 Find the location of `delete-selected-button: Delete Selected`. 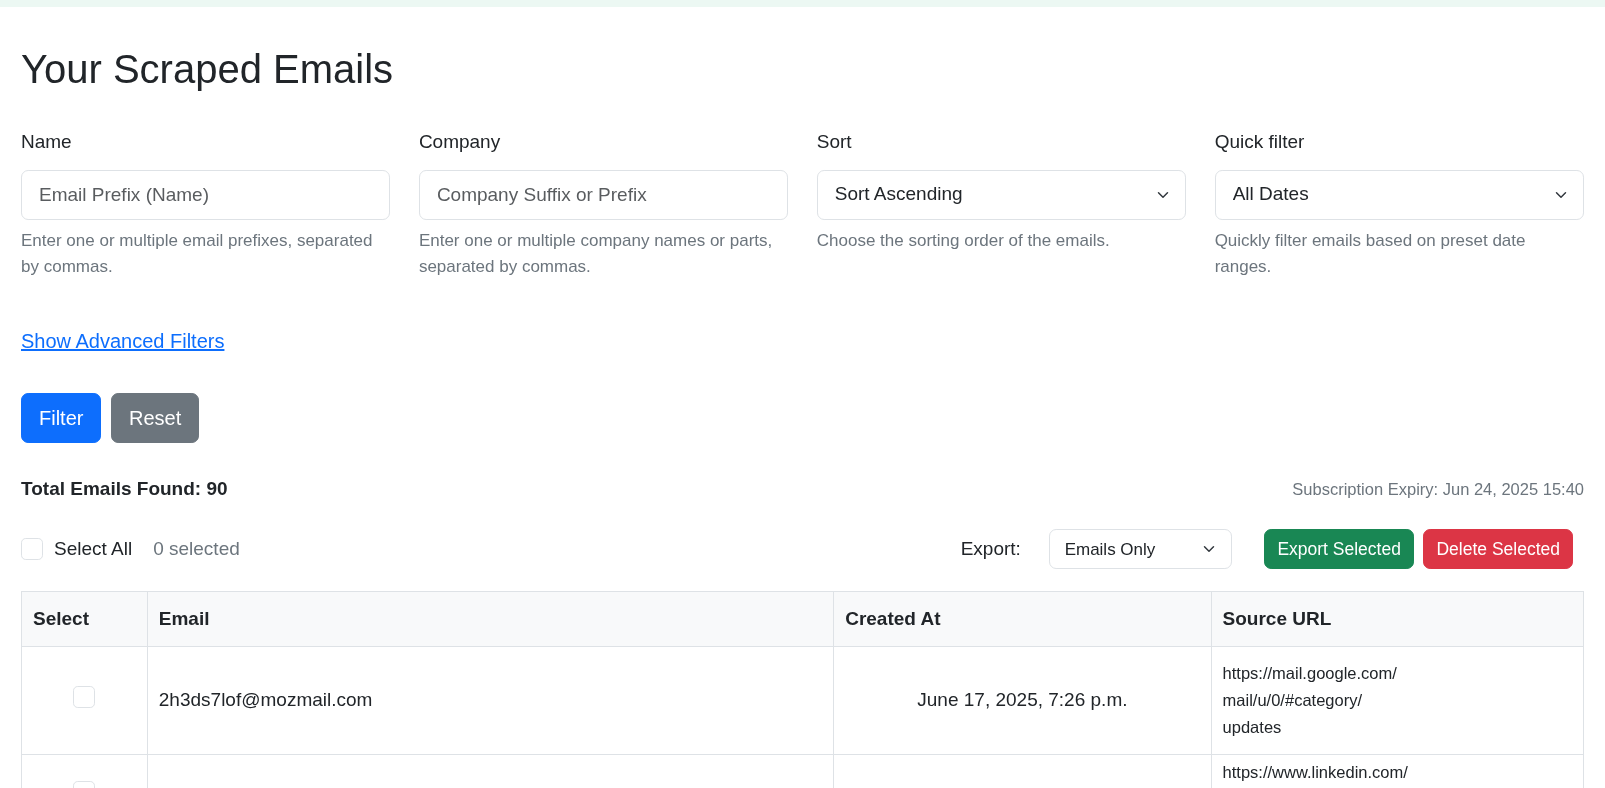

delete-selected-button: Delete Selected is located at coordinates (1498, 549).